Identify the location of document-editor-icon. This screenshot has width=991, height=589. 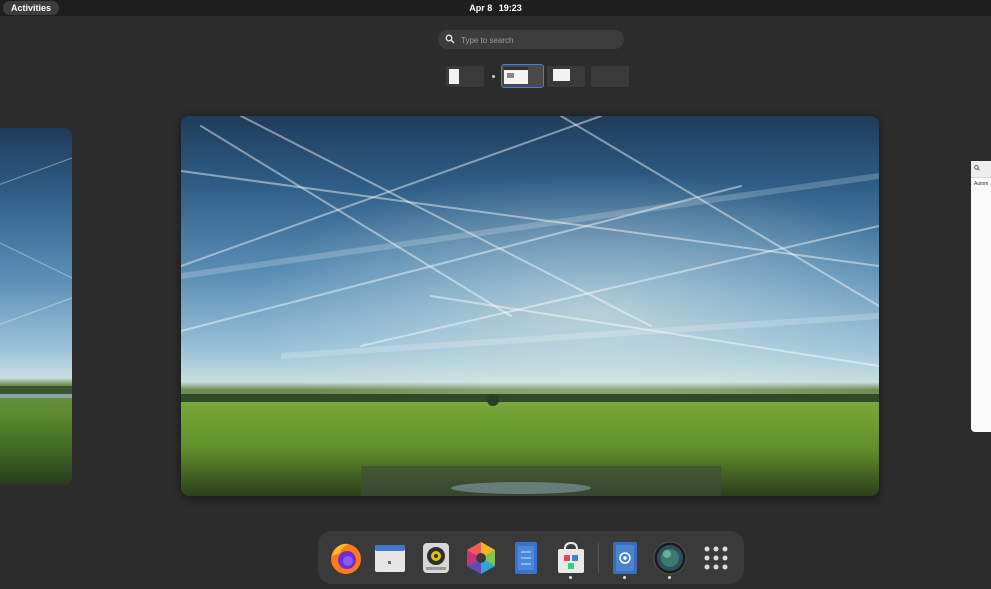
(526, 558).